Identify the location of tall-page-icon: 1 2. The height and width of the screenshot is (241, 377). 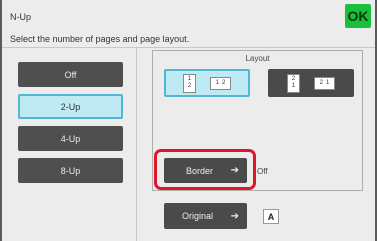
(189, 83).